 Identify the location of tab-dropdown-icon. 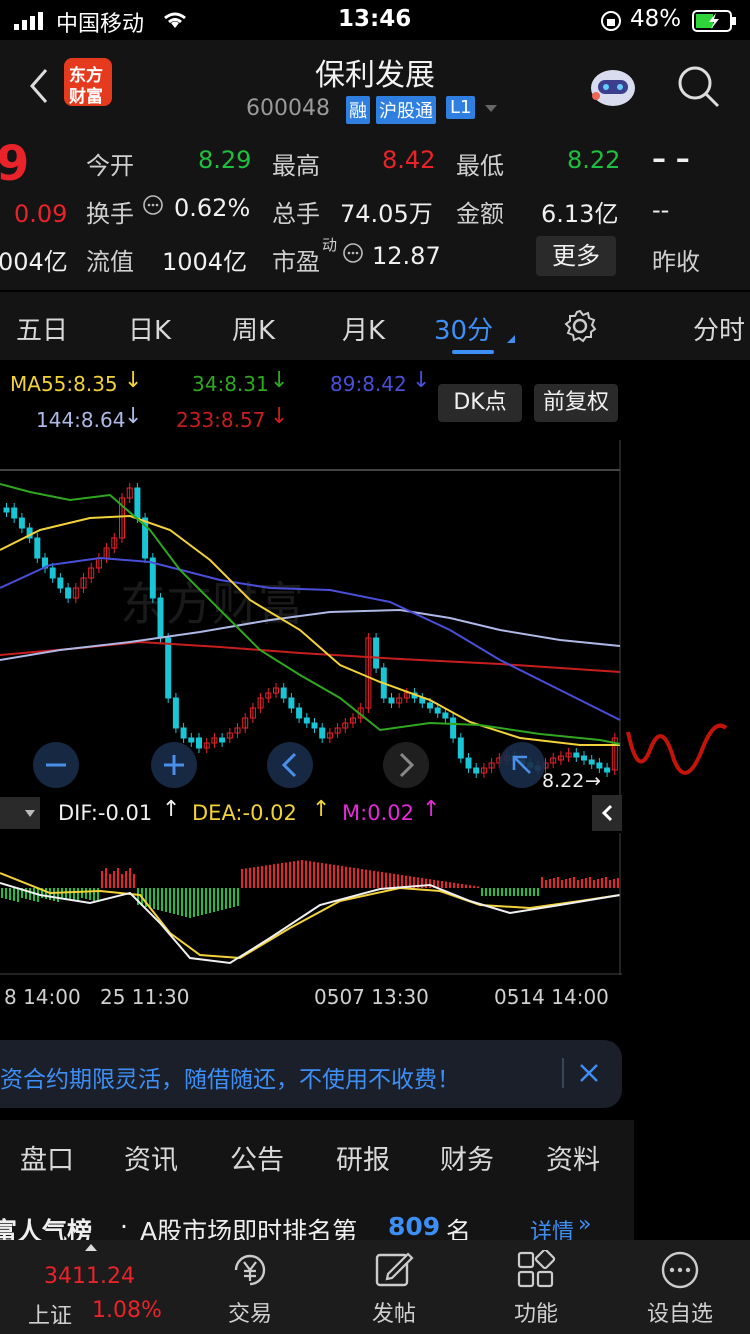
(511, 339).